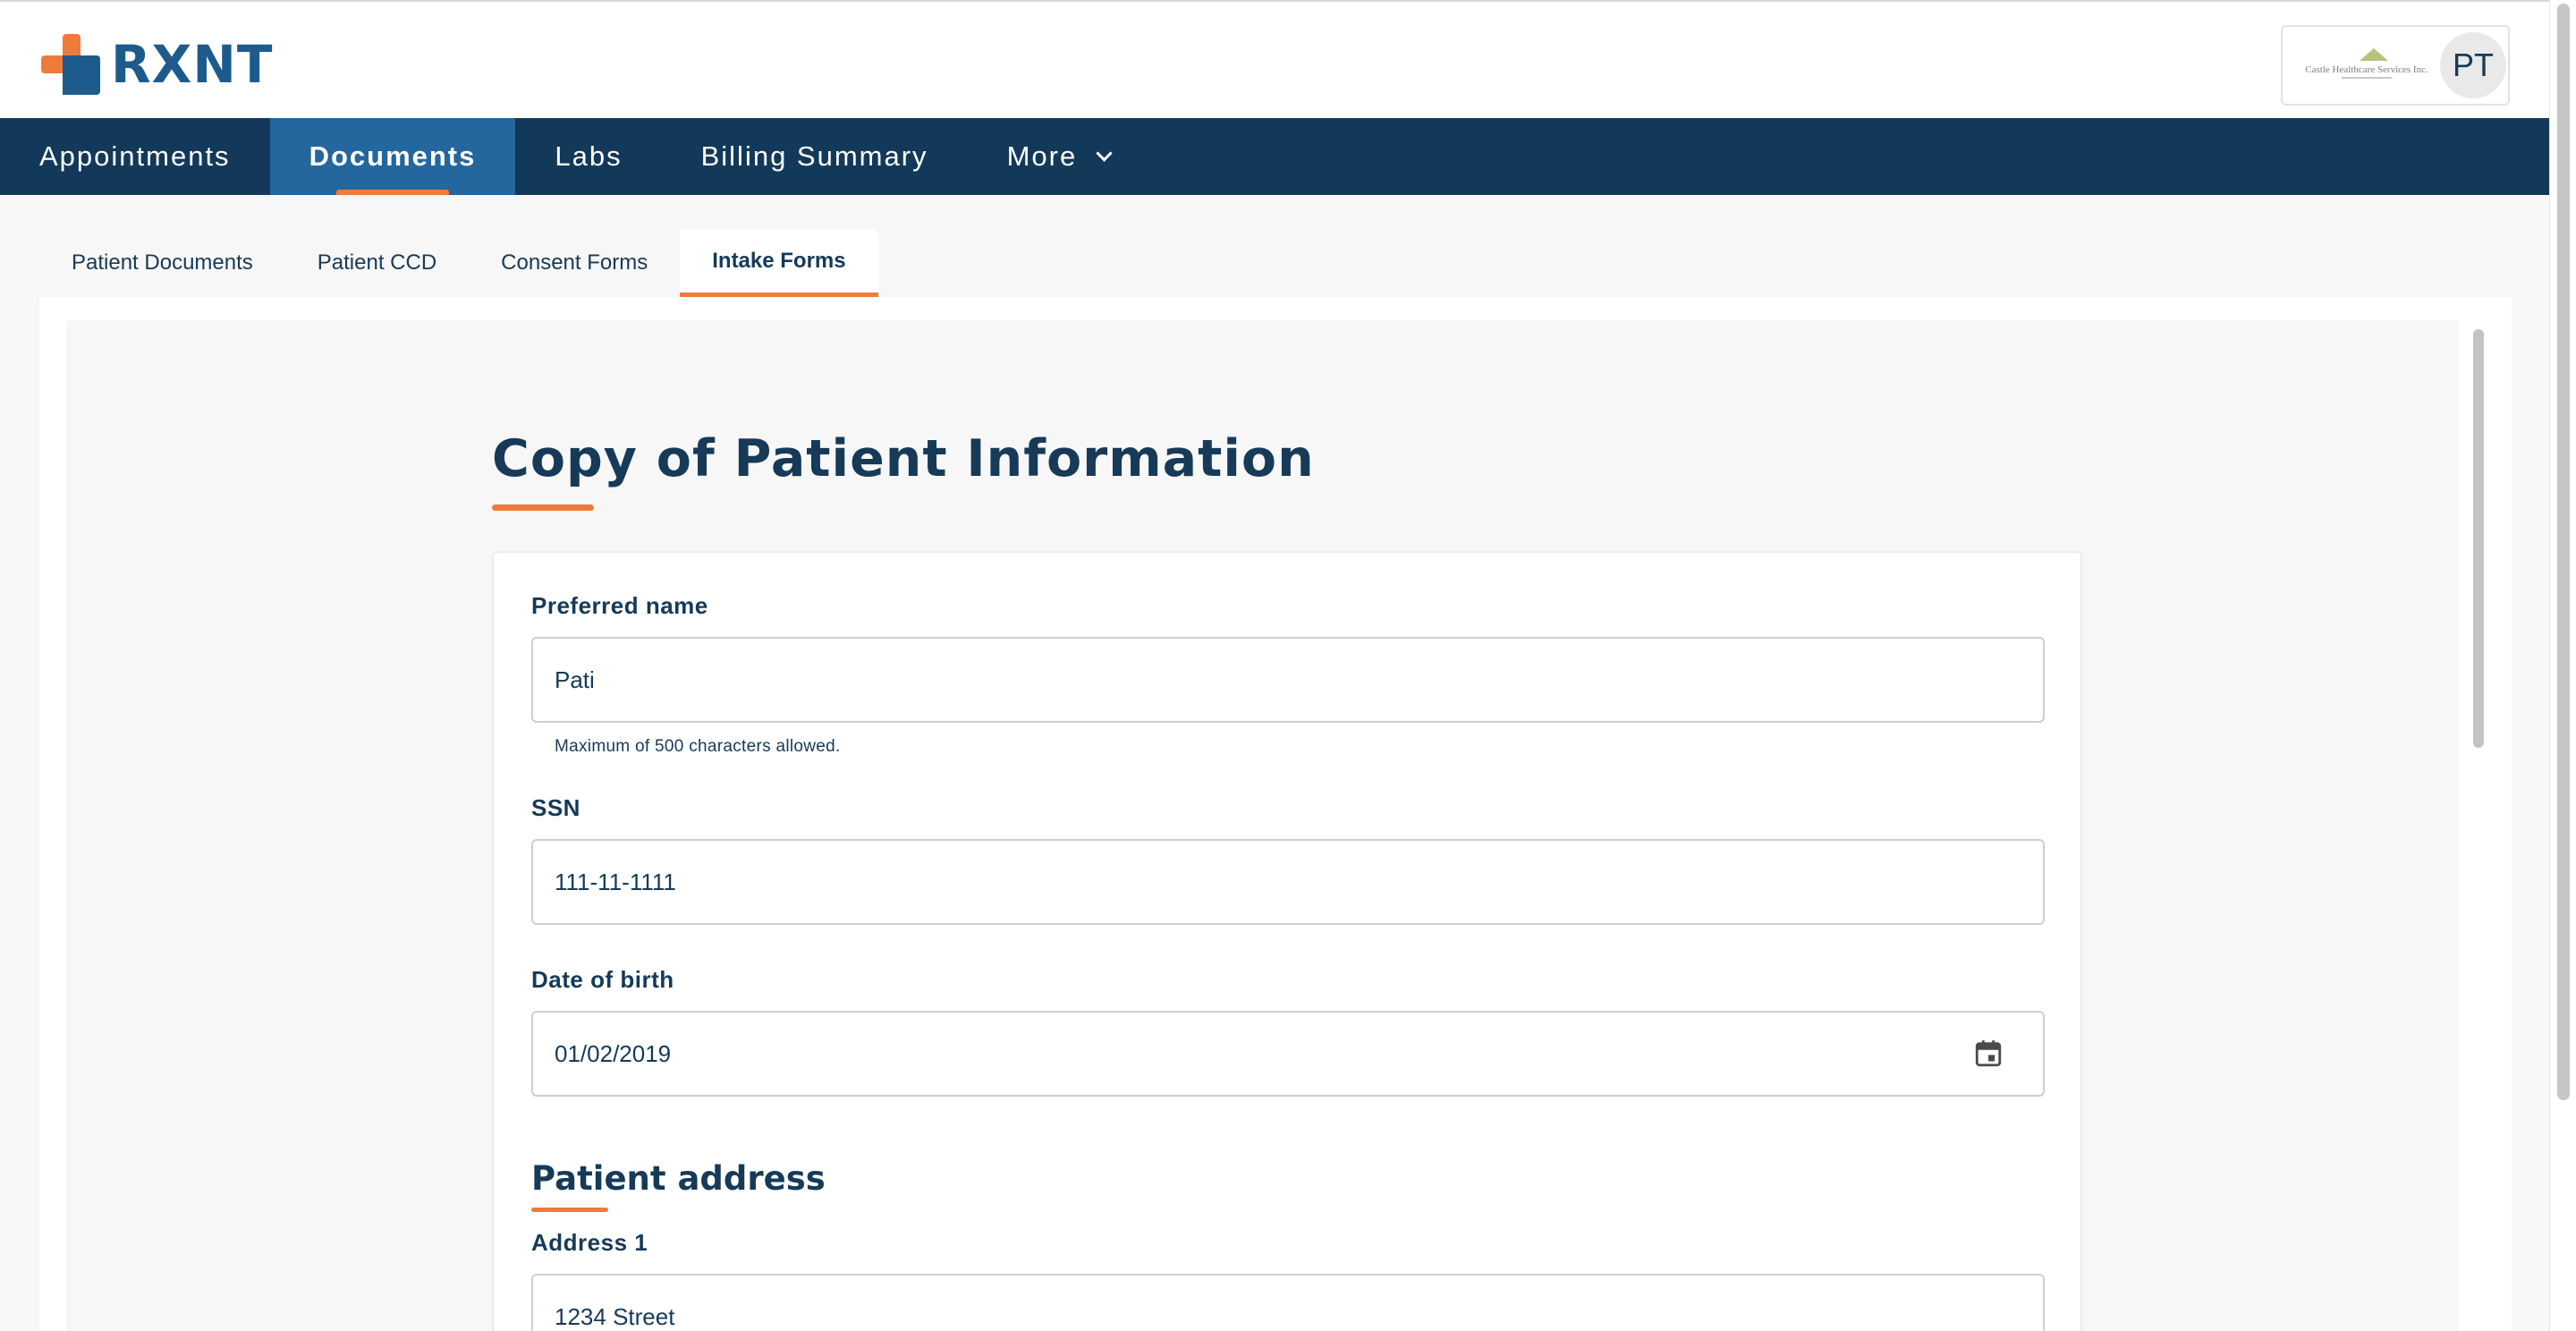 The width and height of the screenshot is (2576, 1331). Describe the element at coordinates (1288, 680) in the screenshot. I see `preferred-name-input` at that location.